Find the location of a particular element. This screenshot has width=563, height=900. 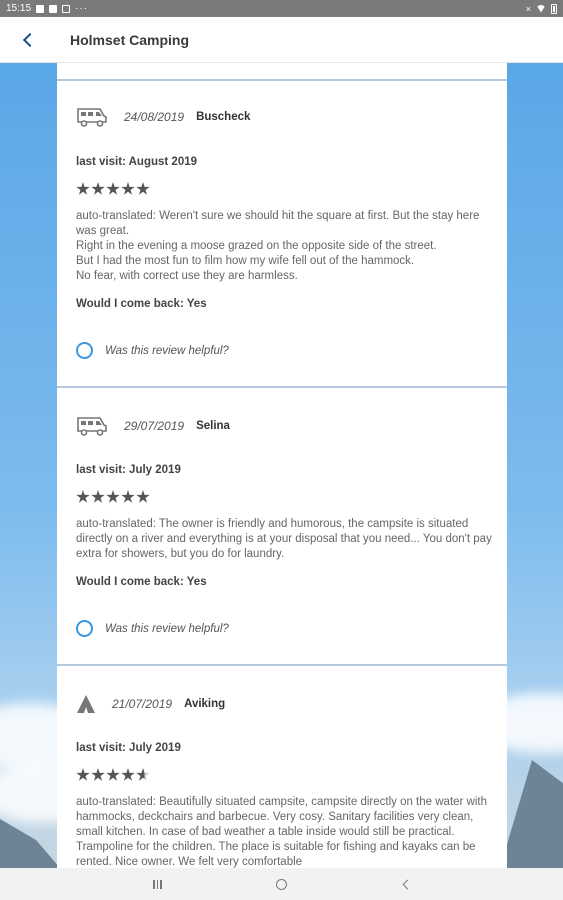

review-date: 29/07/2019 is located at coordinates (154, 426).